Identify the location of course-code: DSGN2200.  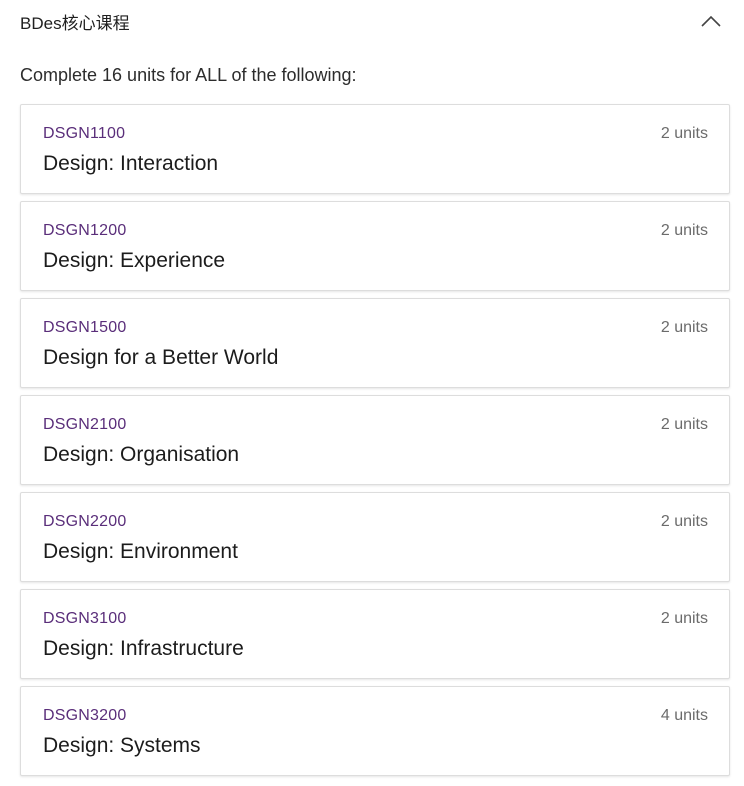
(85, 521).